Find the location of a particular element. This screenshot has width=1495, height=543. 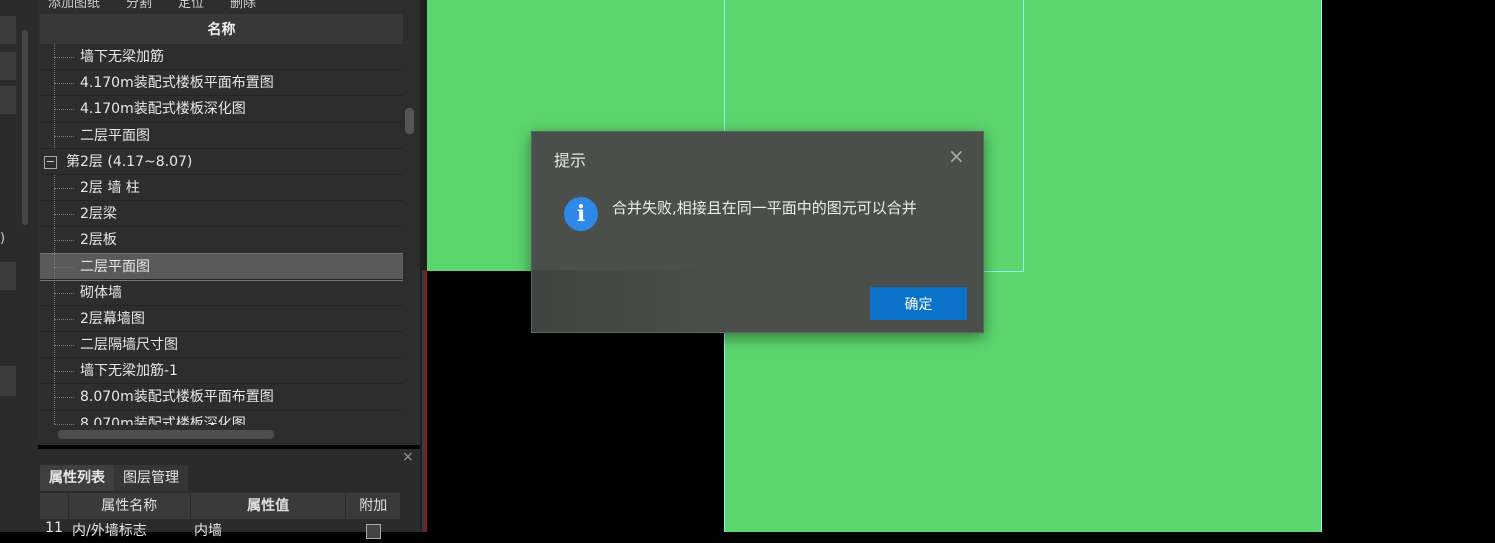

tree-item: 8.070m装配式楼板深化图 is located at coordinates (221, 417).